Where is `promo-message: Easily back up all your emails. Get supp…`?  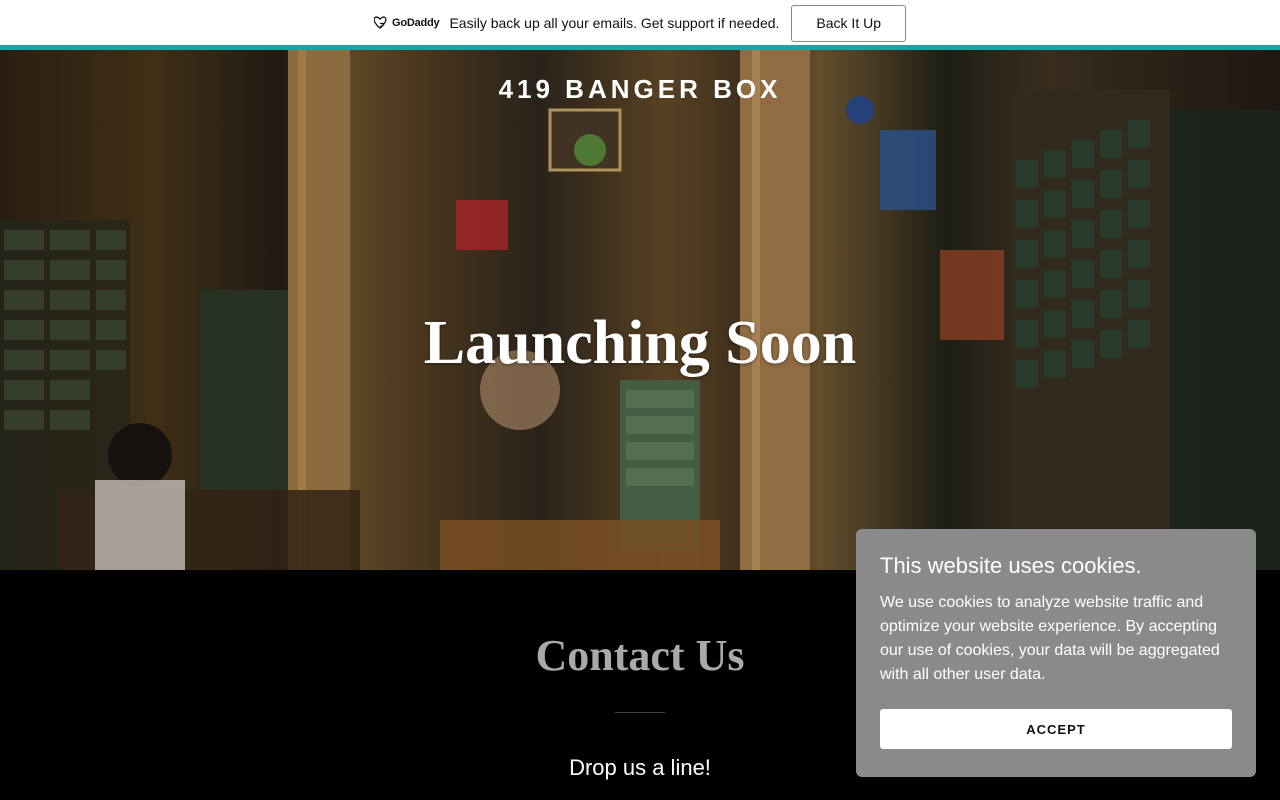
promo-message: Easily back up all your emails. Get supp… is located at coordinates (614, 23).